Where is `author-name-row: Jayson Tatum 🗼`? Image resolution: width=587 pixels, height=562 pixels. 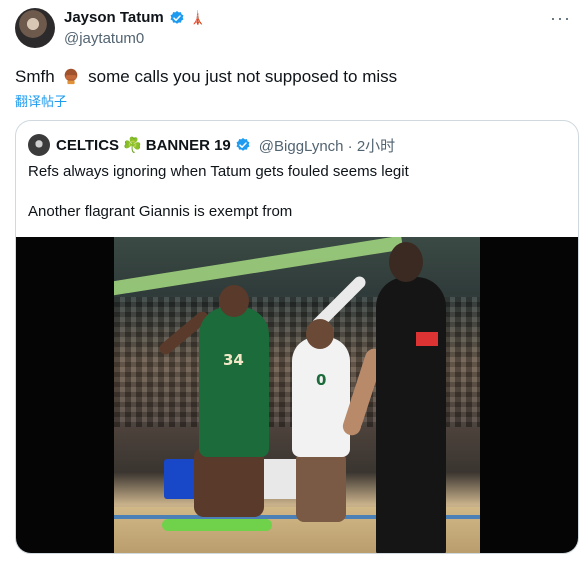
author-name-row: Jayson Tatum 🗼 is located at coordinates (135, 17).